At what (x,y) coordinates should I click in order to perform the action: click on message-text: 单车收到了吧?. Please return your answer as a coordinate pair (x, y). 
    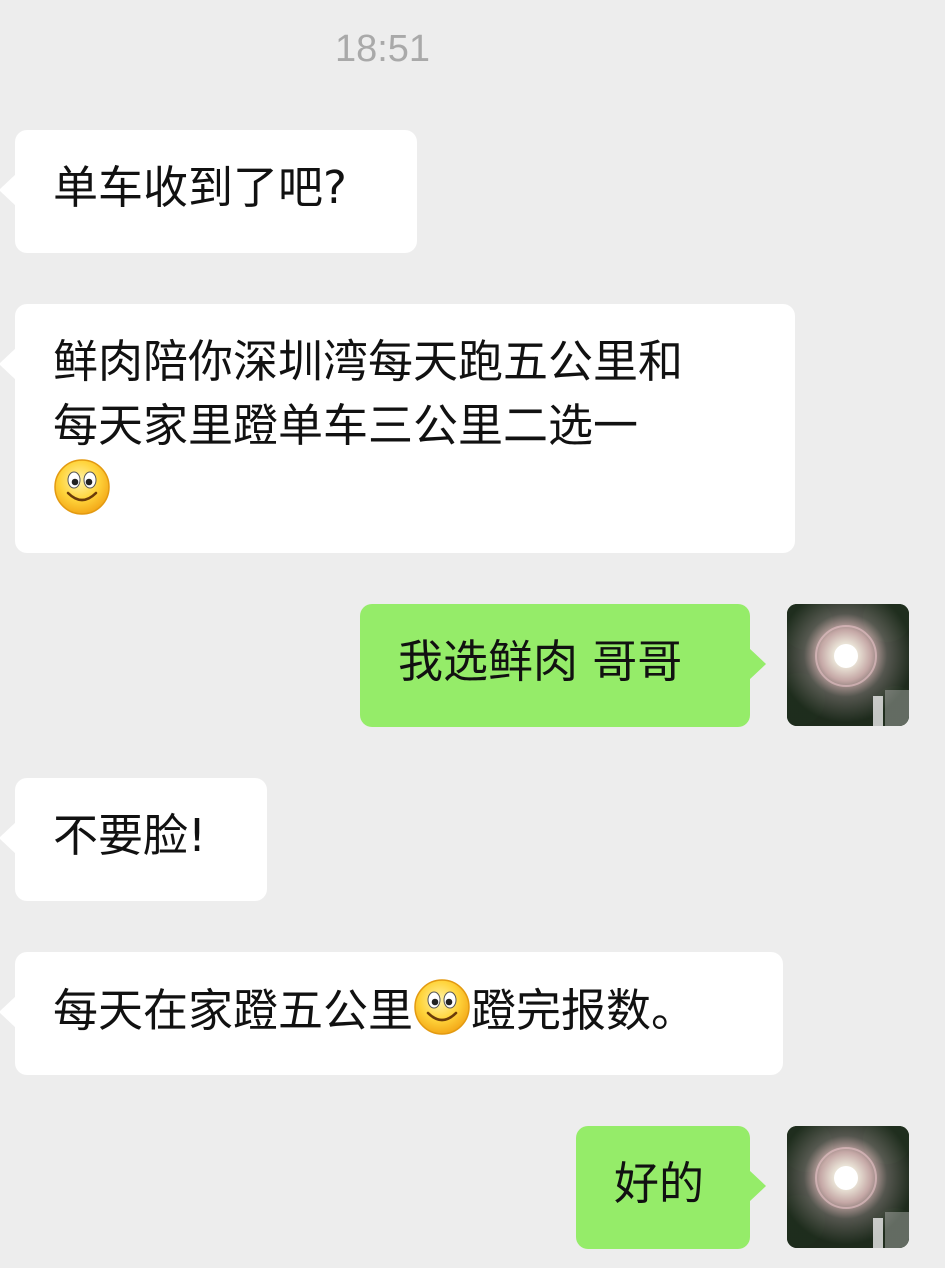
    Looking at the image, I should click on (200, 187).